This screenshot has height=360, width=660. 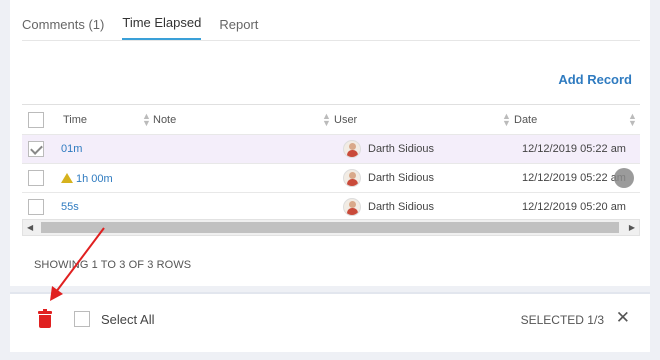 I want to click on scroll-left-icon: ◀, so click(x=30, y=227).